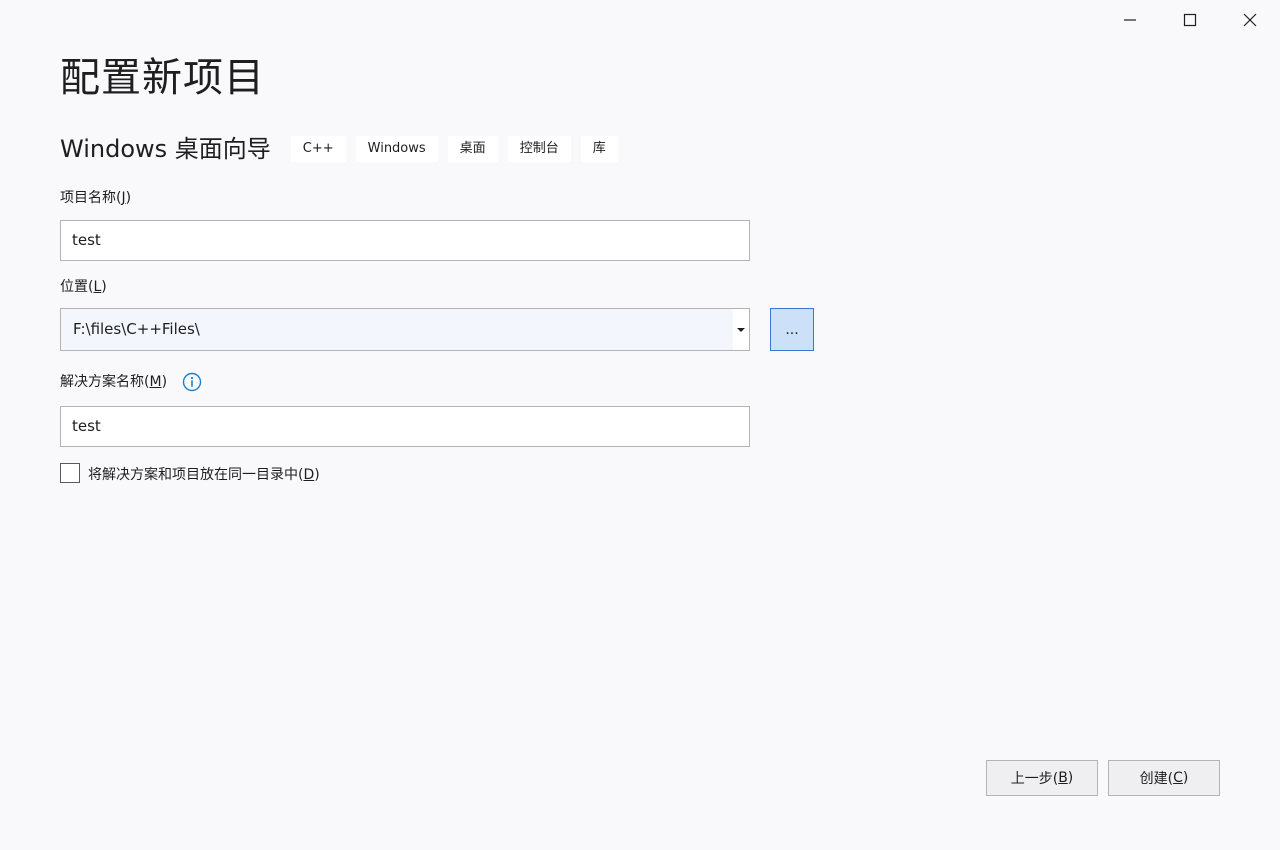  Describe the element at coordinates (405, 240) in the screenshot. I see `project-name-input: test` at that location.